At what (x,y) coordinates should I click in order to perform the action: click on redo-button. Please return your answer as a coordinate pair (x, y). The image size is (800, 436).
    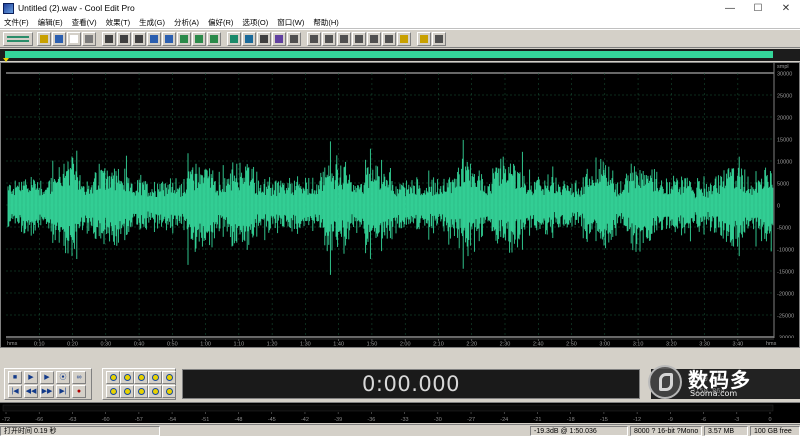
    Looking at the image, I should click on (124, 39).